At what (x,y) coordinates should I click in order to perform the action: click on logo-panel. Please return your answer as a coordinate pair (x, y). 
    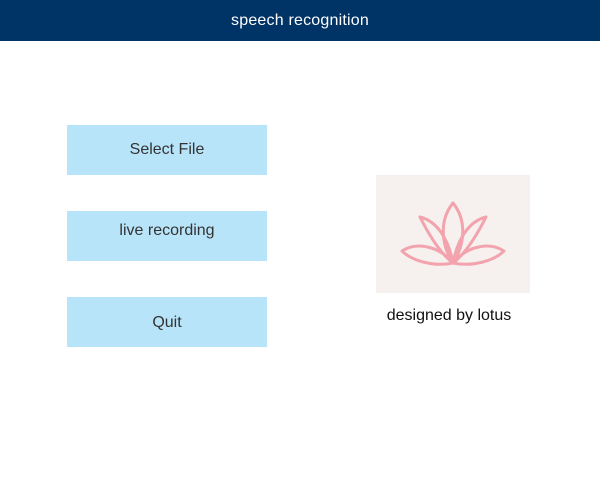
    Looking at the image, I should click on (453, 234).